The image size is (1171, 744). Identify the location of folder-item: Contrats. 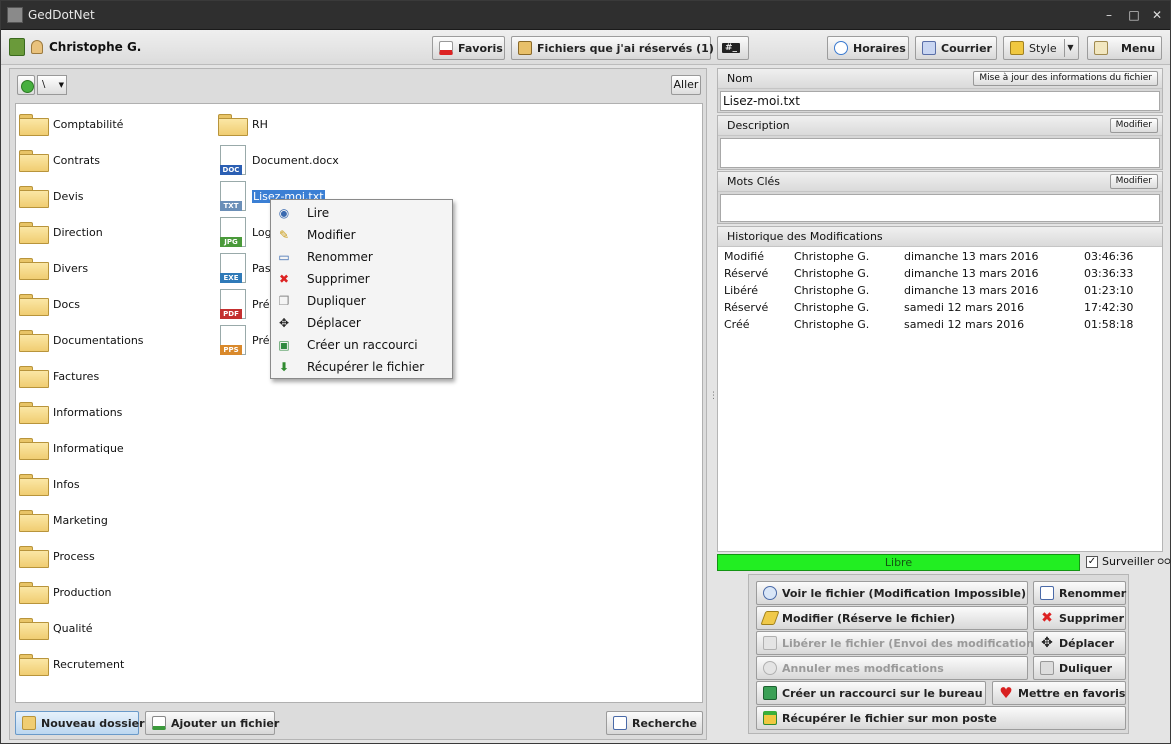
(59, 160).